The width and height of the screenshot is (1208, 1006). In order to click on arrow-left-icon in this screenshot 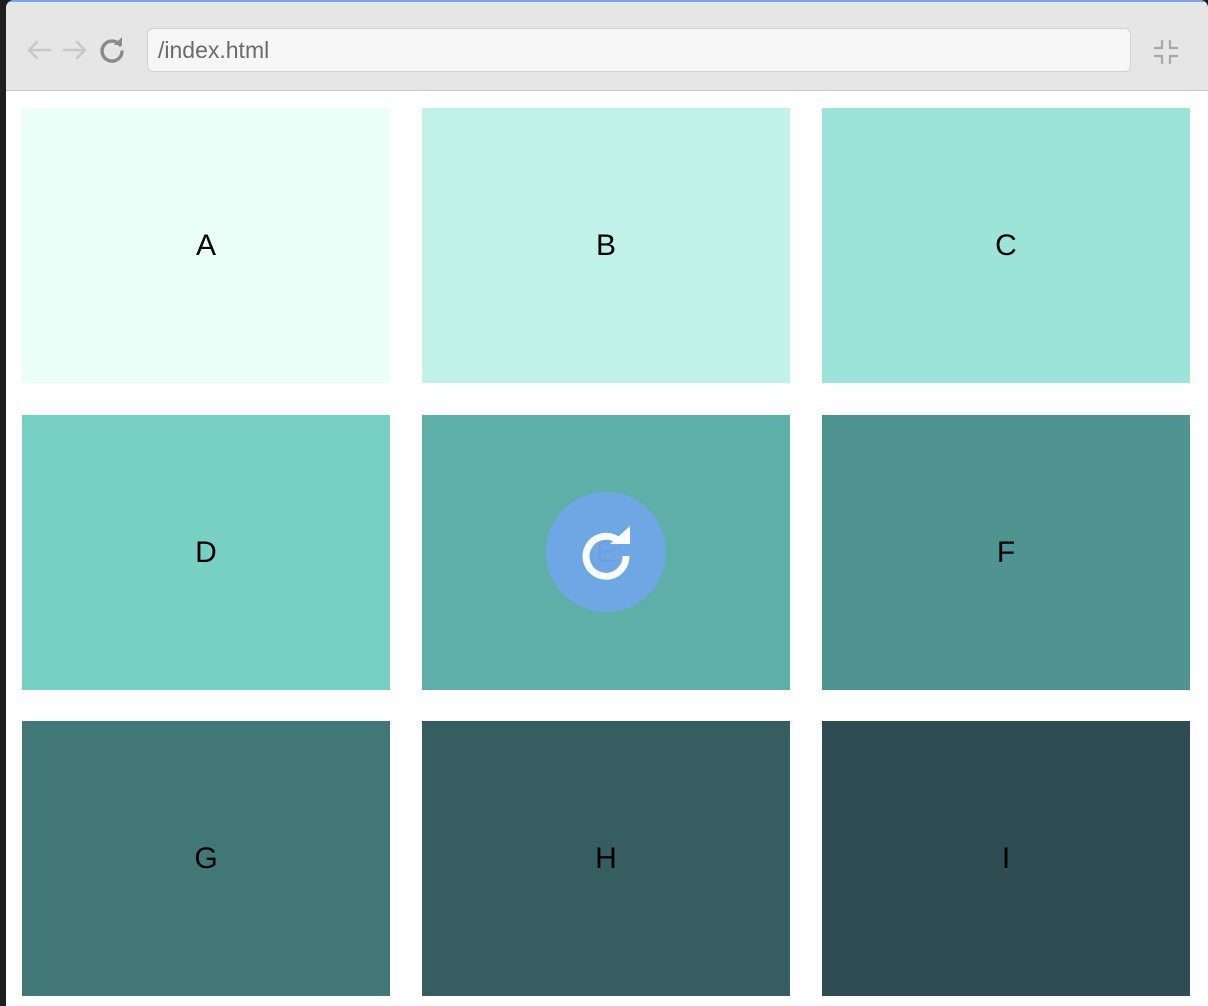, I will do `click(39, 50)`.